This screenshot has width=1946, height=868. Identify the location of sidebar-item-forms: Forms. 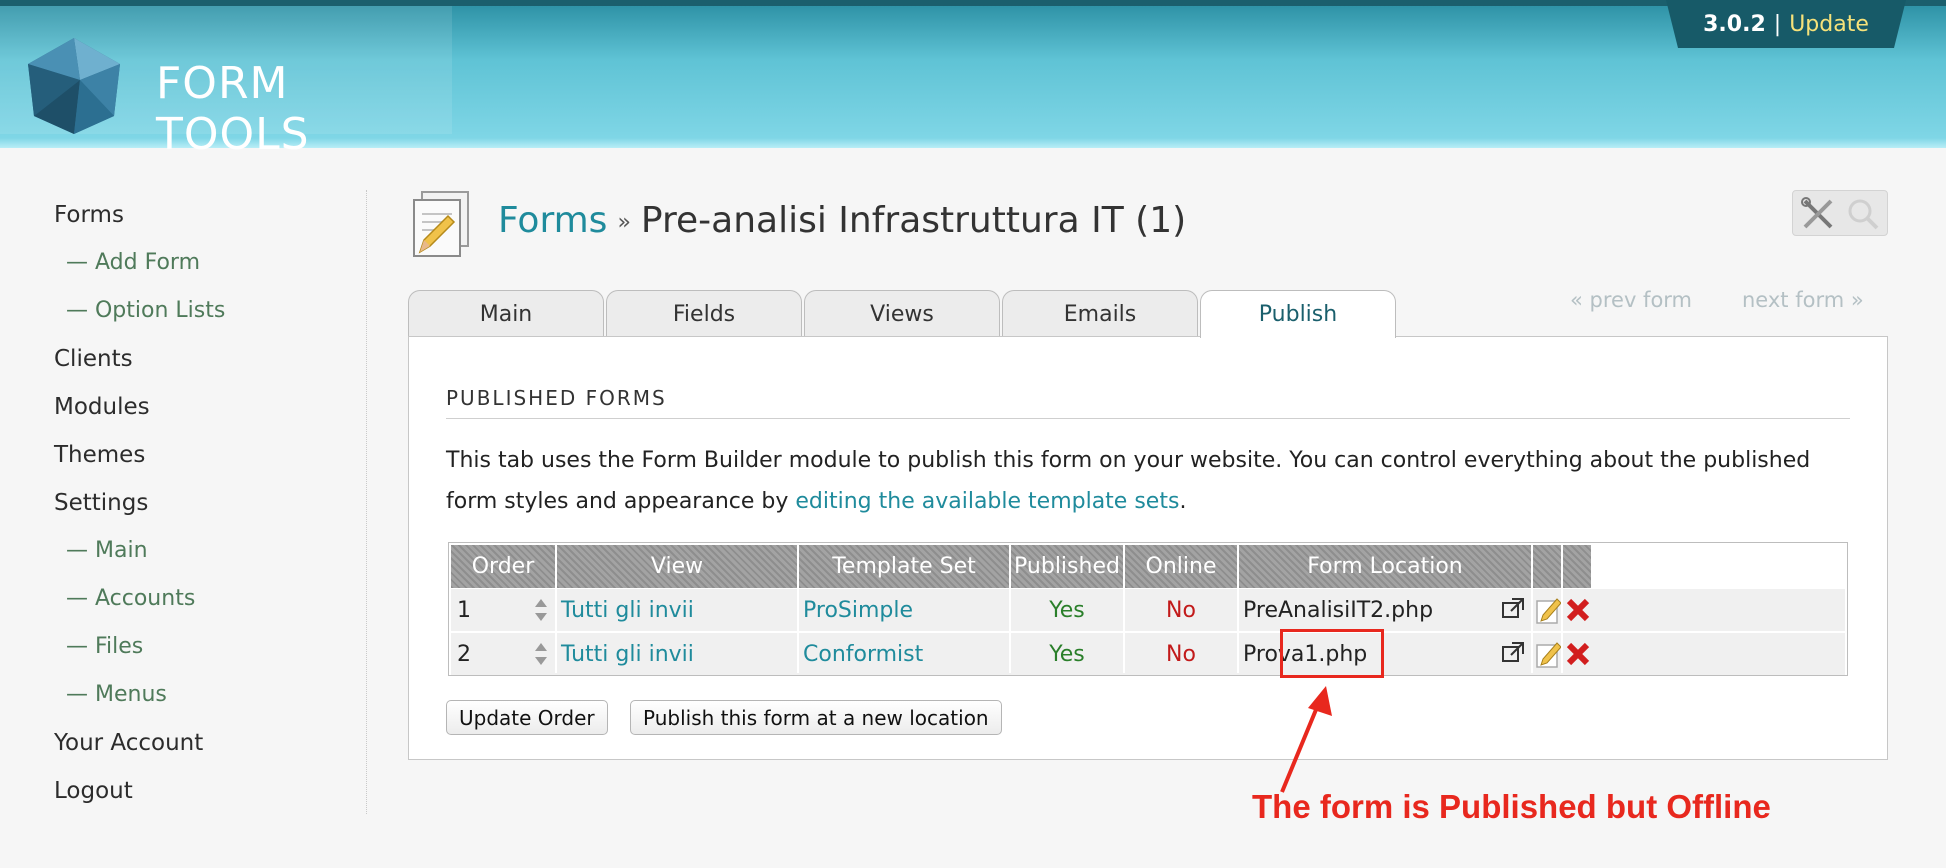
(89, 215).